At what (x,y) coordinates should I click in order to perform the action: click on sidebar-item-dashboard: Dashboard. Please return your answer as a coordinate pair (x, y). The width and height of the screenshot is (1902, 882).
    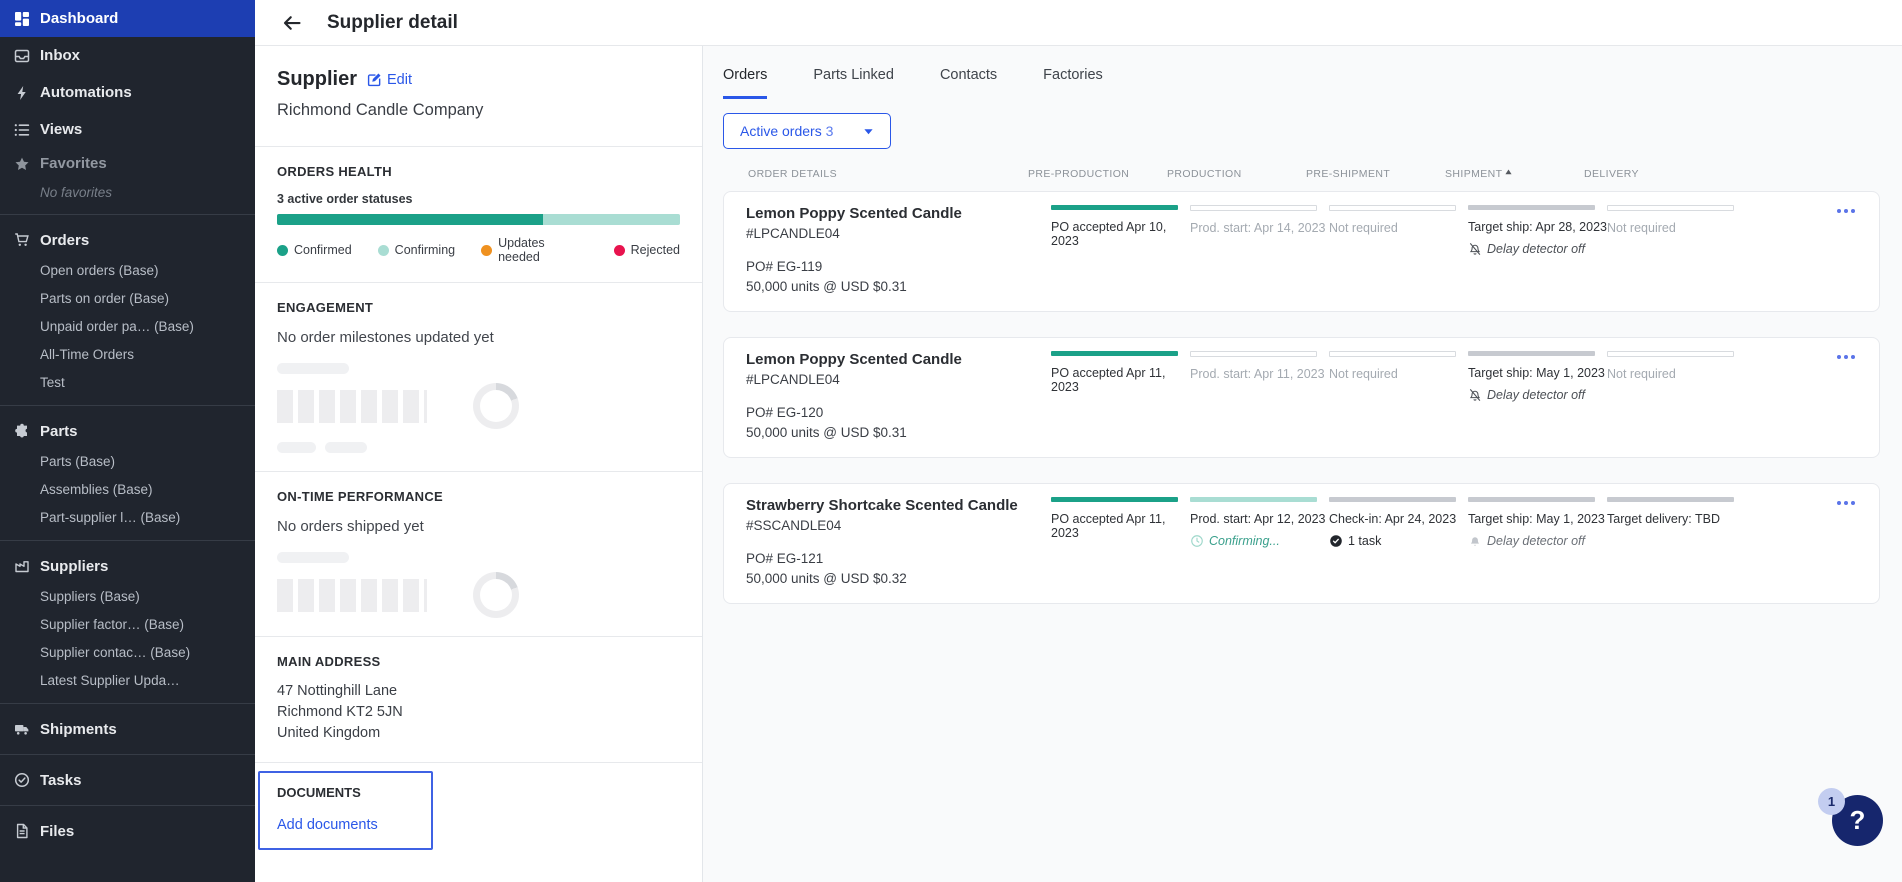
    Looking at the image, I should click on (127, 18).